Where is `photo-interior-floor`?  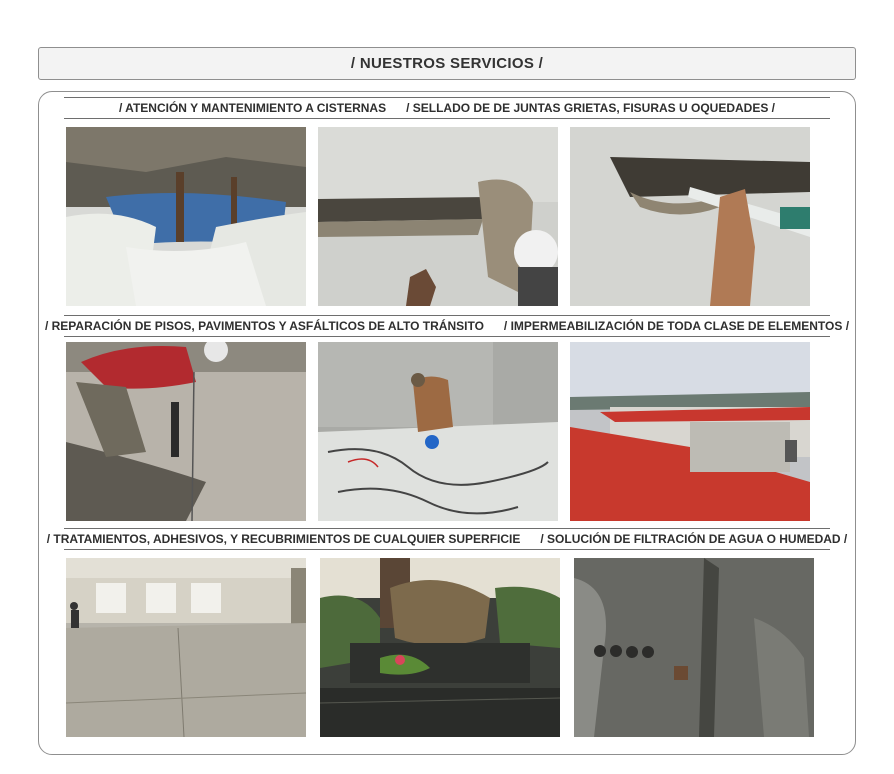
photo-interior-floor is located at coordinates (186, 647).